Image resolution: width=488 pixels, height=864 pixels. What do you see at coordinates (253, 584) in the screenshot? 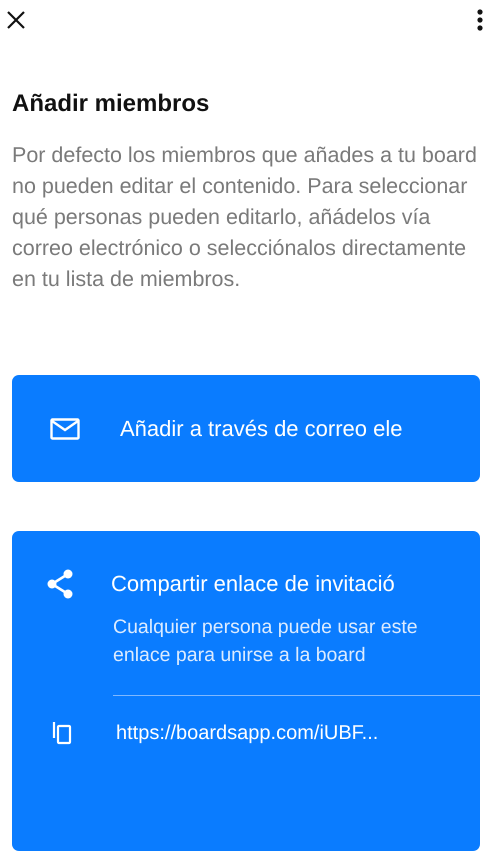
I see `invite-title: Compartir enlace de invitació` at bounding box center [253, 584].